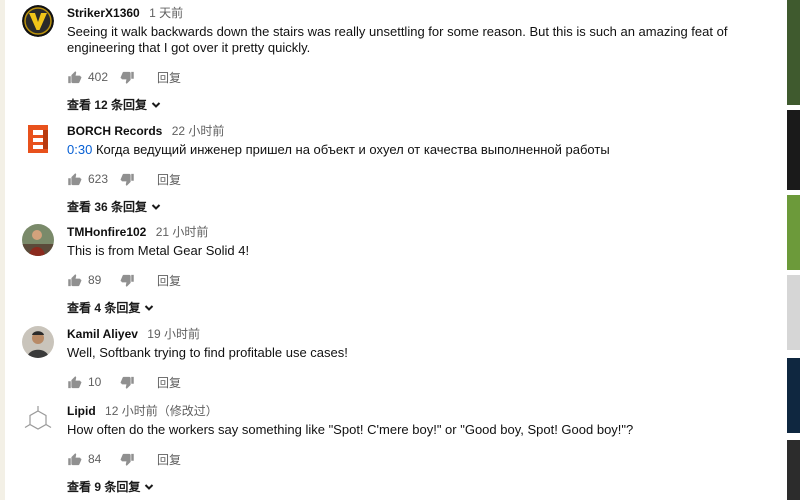  Describe the element at coordinates (79, 149) in the screenshot. I see `video-timestamp-link: 0:30` at that location.